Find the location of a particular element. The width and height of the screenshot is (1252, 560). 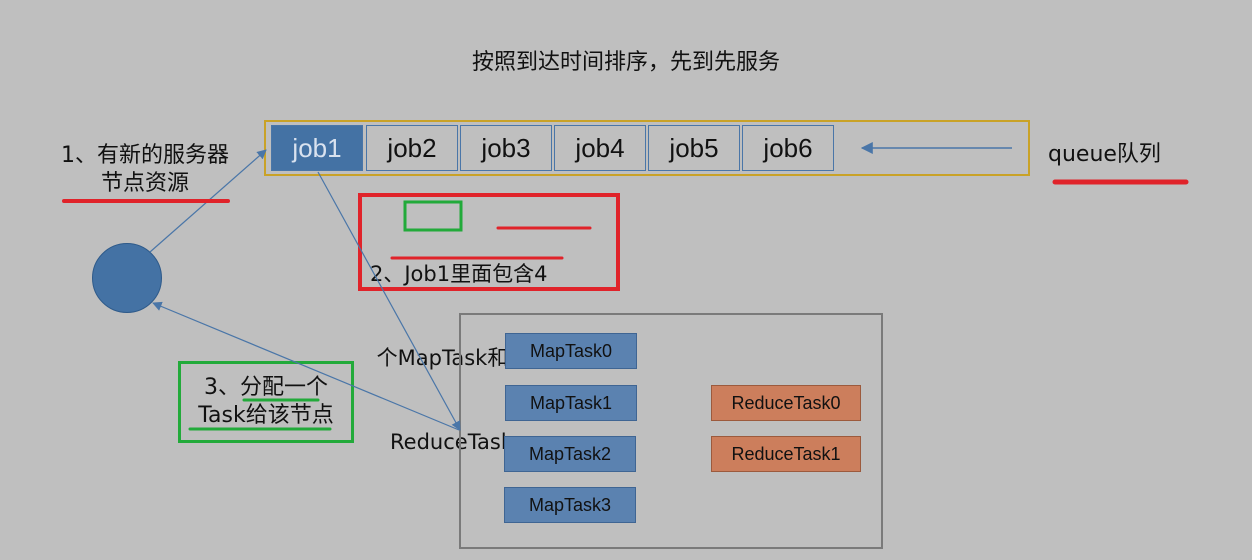

tasks-to-node-arrow is located at coordinates (306, 366).